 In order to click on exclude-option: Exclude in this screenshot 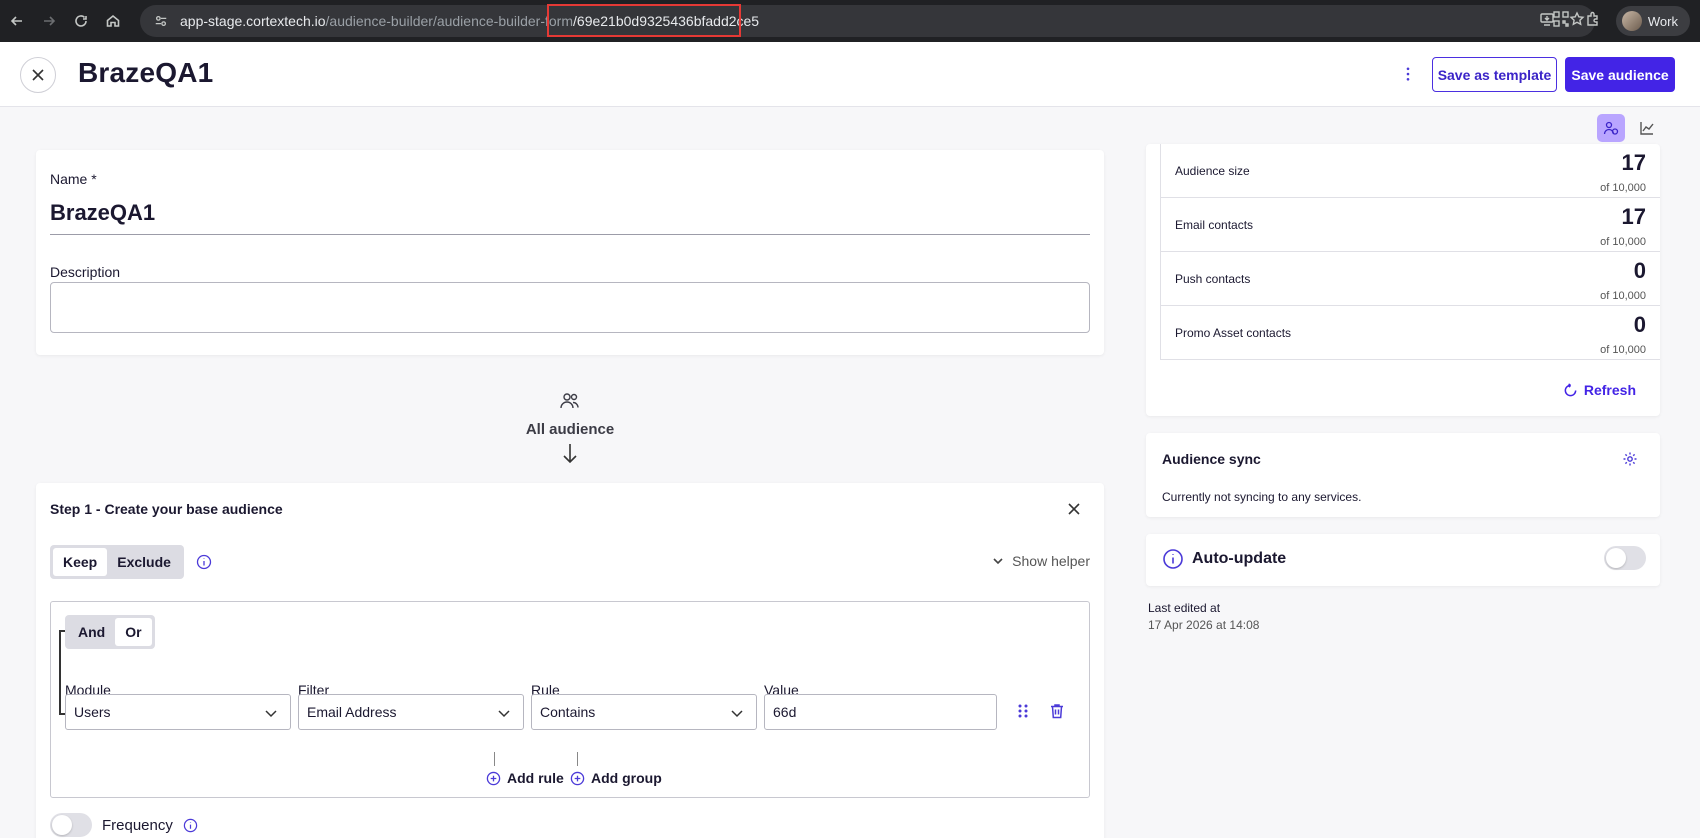, I will do `click(144, 562)`.